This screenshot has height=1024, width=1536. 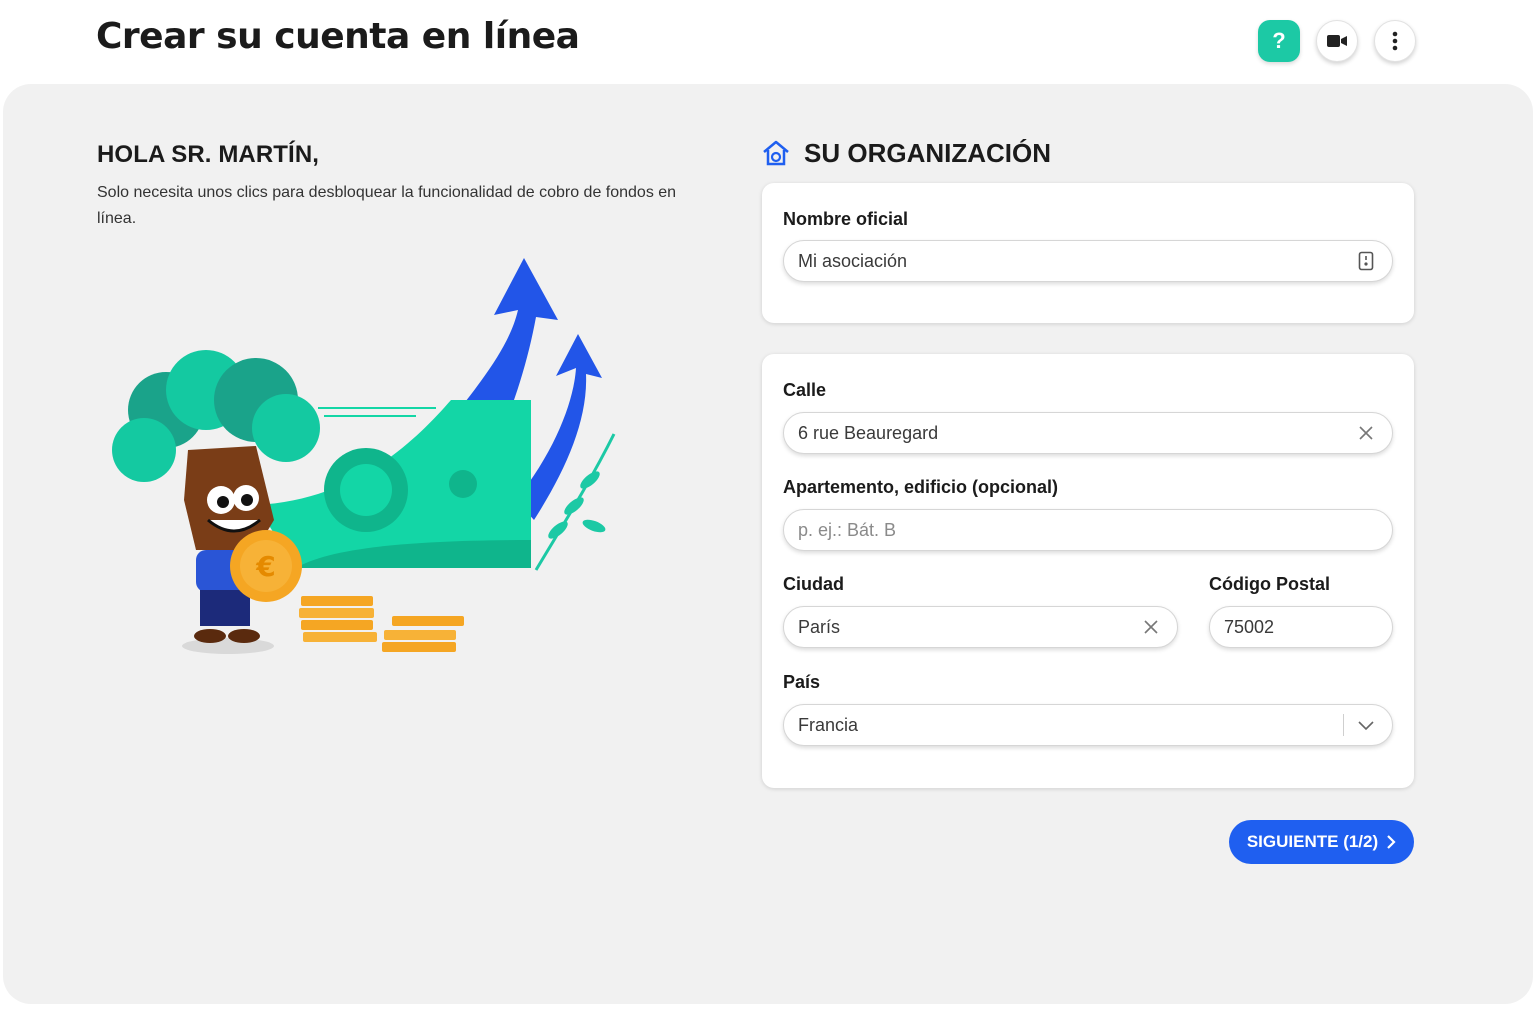 I want to click on postal-code-field, so click(x=1332, y=627).